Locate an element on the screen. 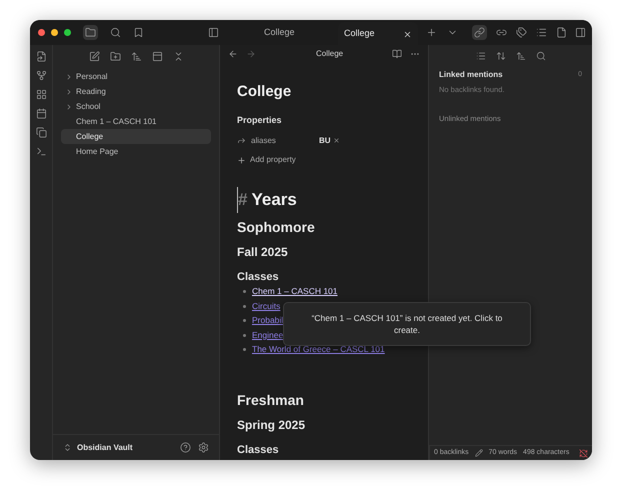  bookmark-icon is located at coordinates (138, 32).